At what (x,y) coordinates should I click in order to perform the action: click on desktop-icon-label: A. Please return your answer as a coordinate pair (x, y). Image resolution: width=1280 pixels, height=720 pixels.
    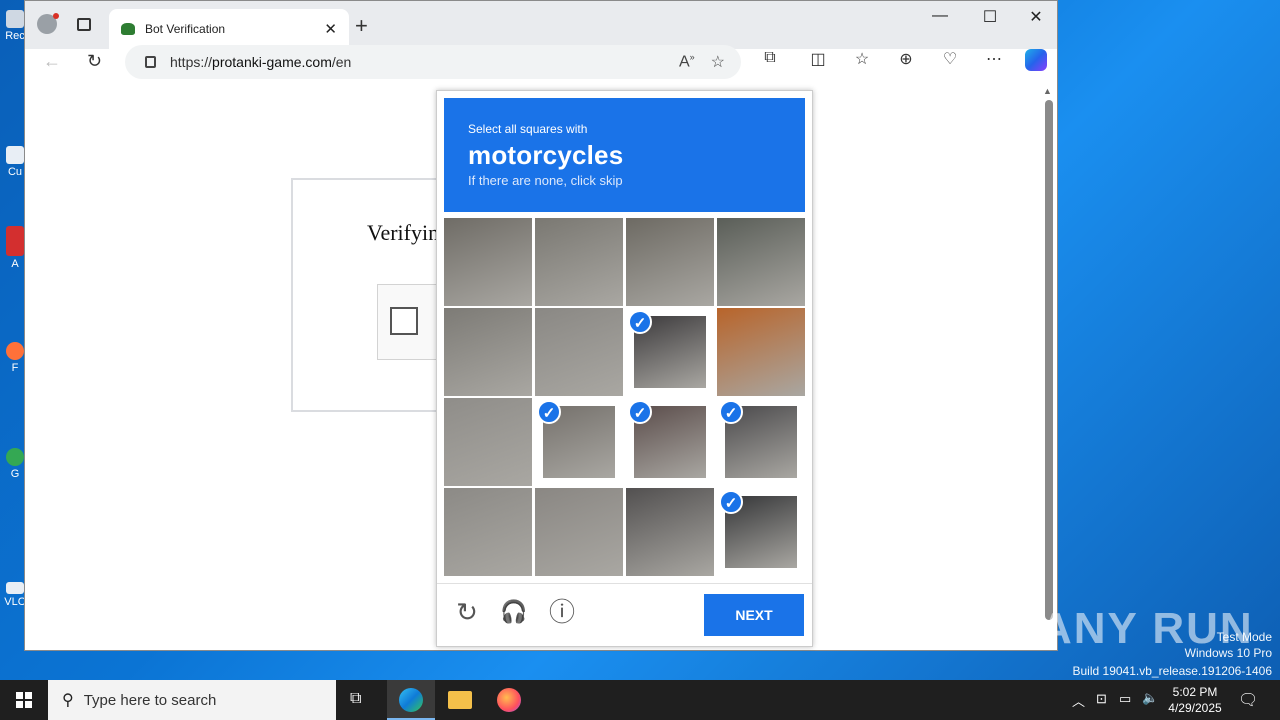
    Looking at the image, I should click on (15, 264).